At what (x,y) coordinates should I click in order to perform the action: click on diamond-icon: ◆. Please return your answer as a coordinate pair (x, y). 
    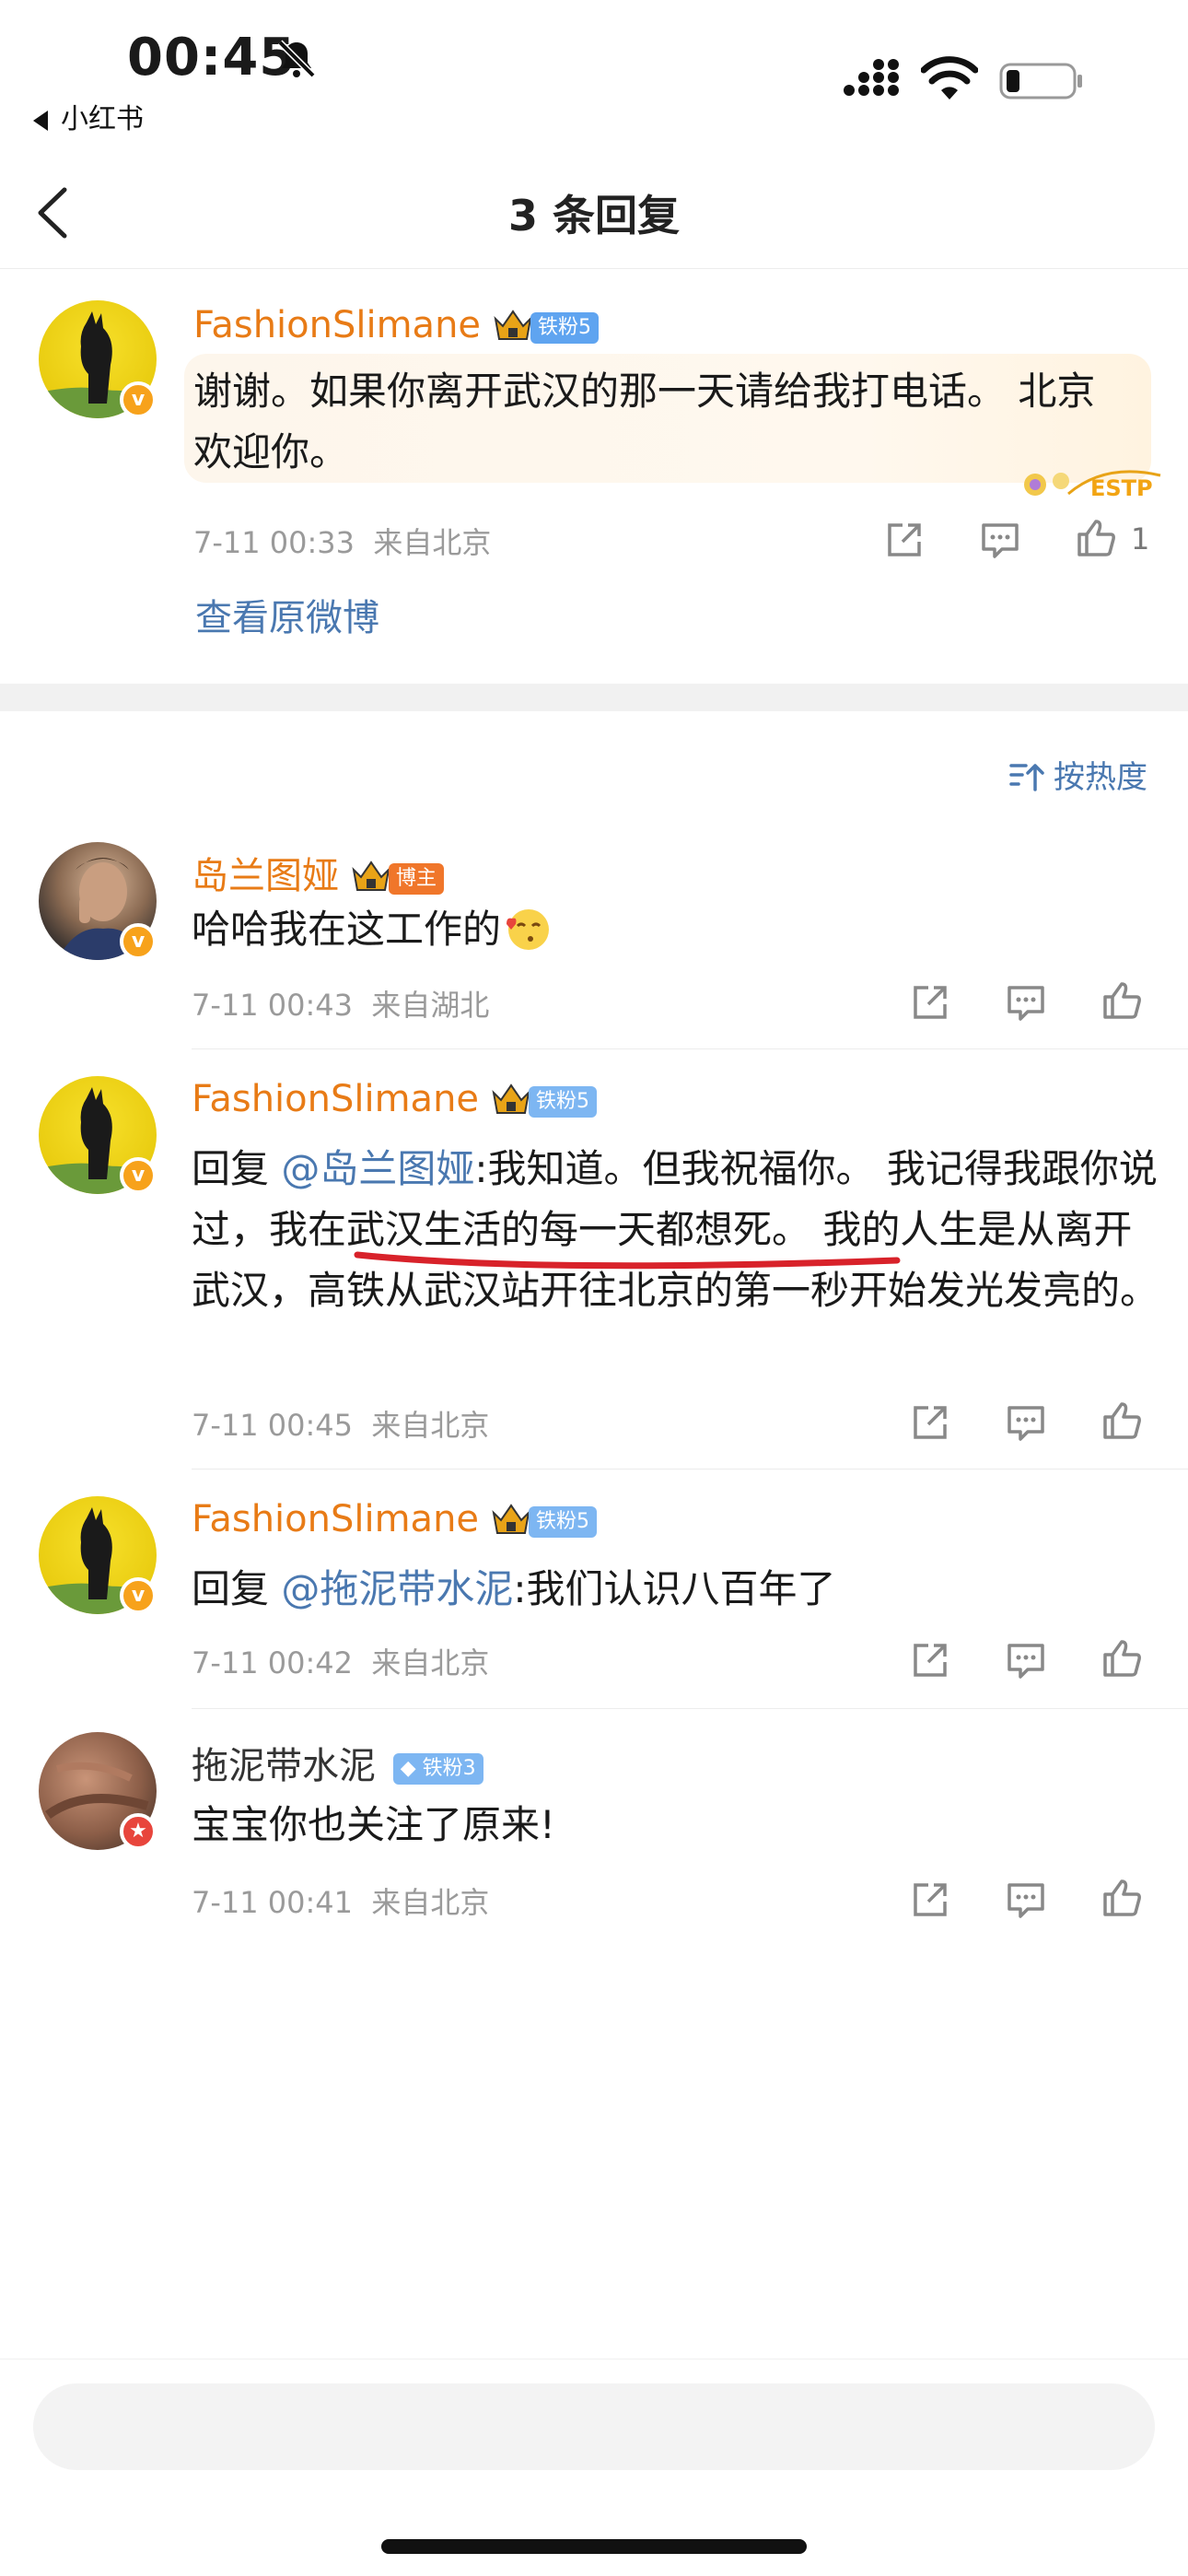
    Looking at the image, I should click on (408, 1768).